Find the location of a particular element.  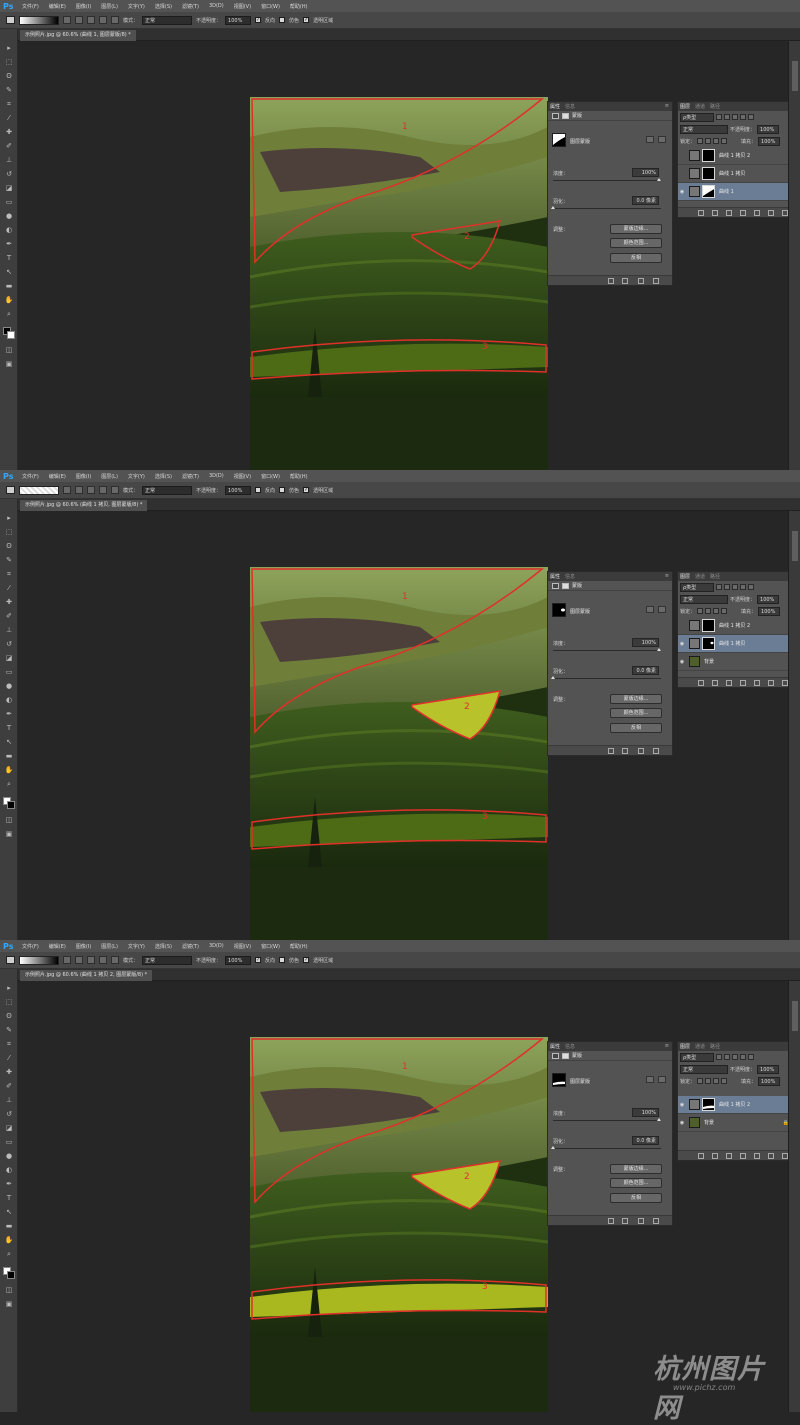

add-mask-icon is located at coordinates (729, 1156).